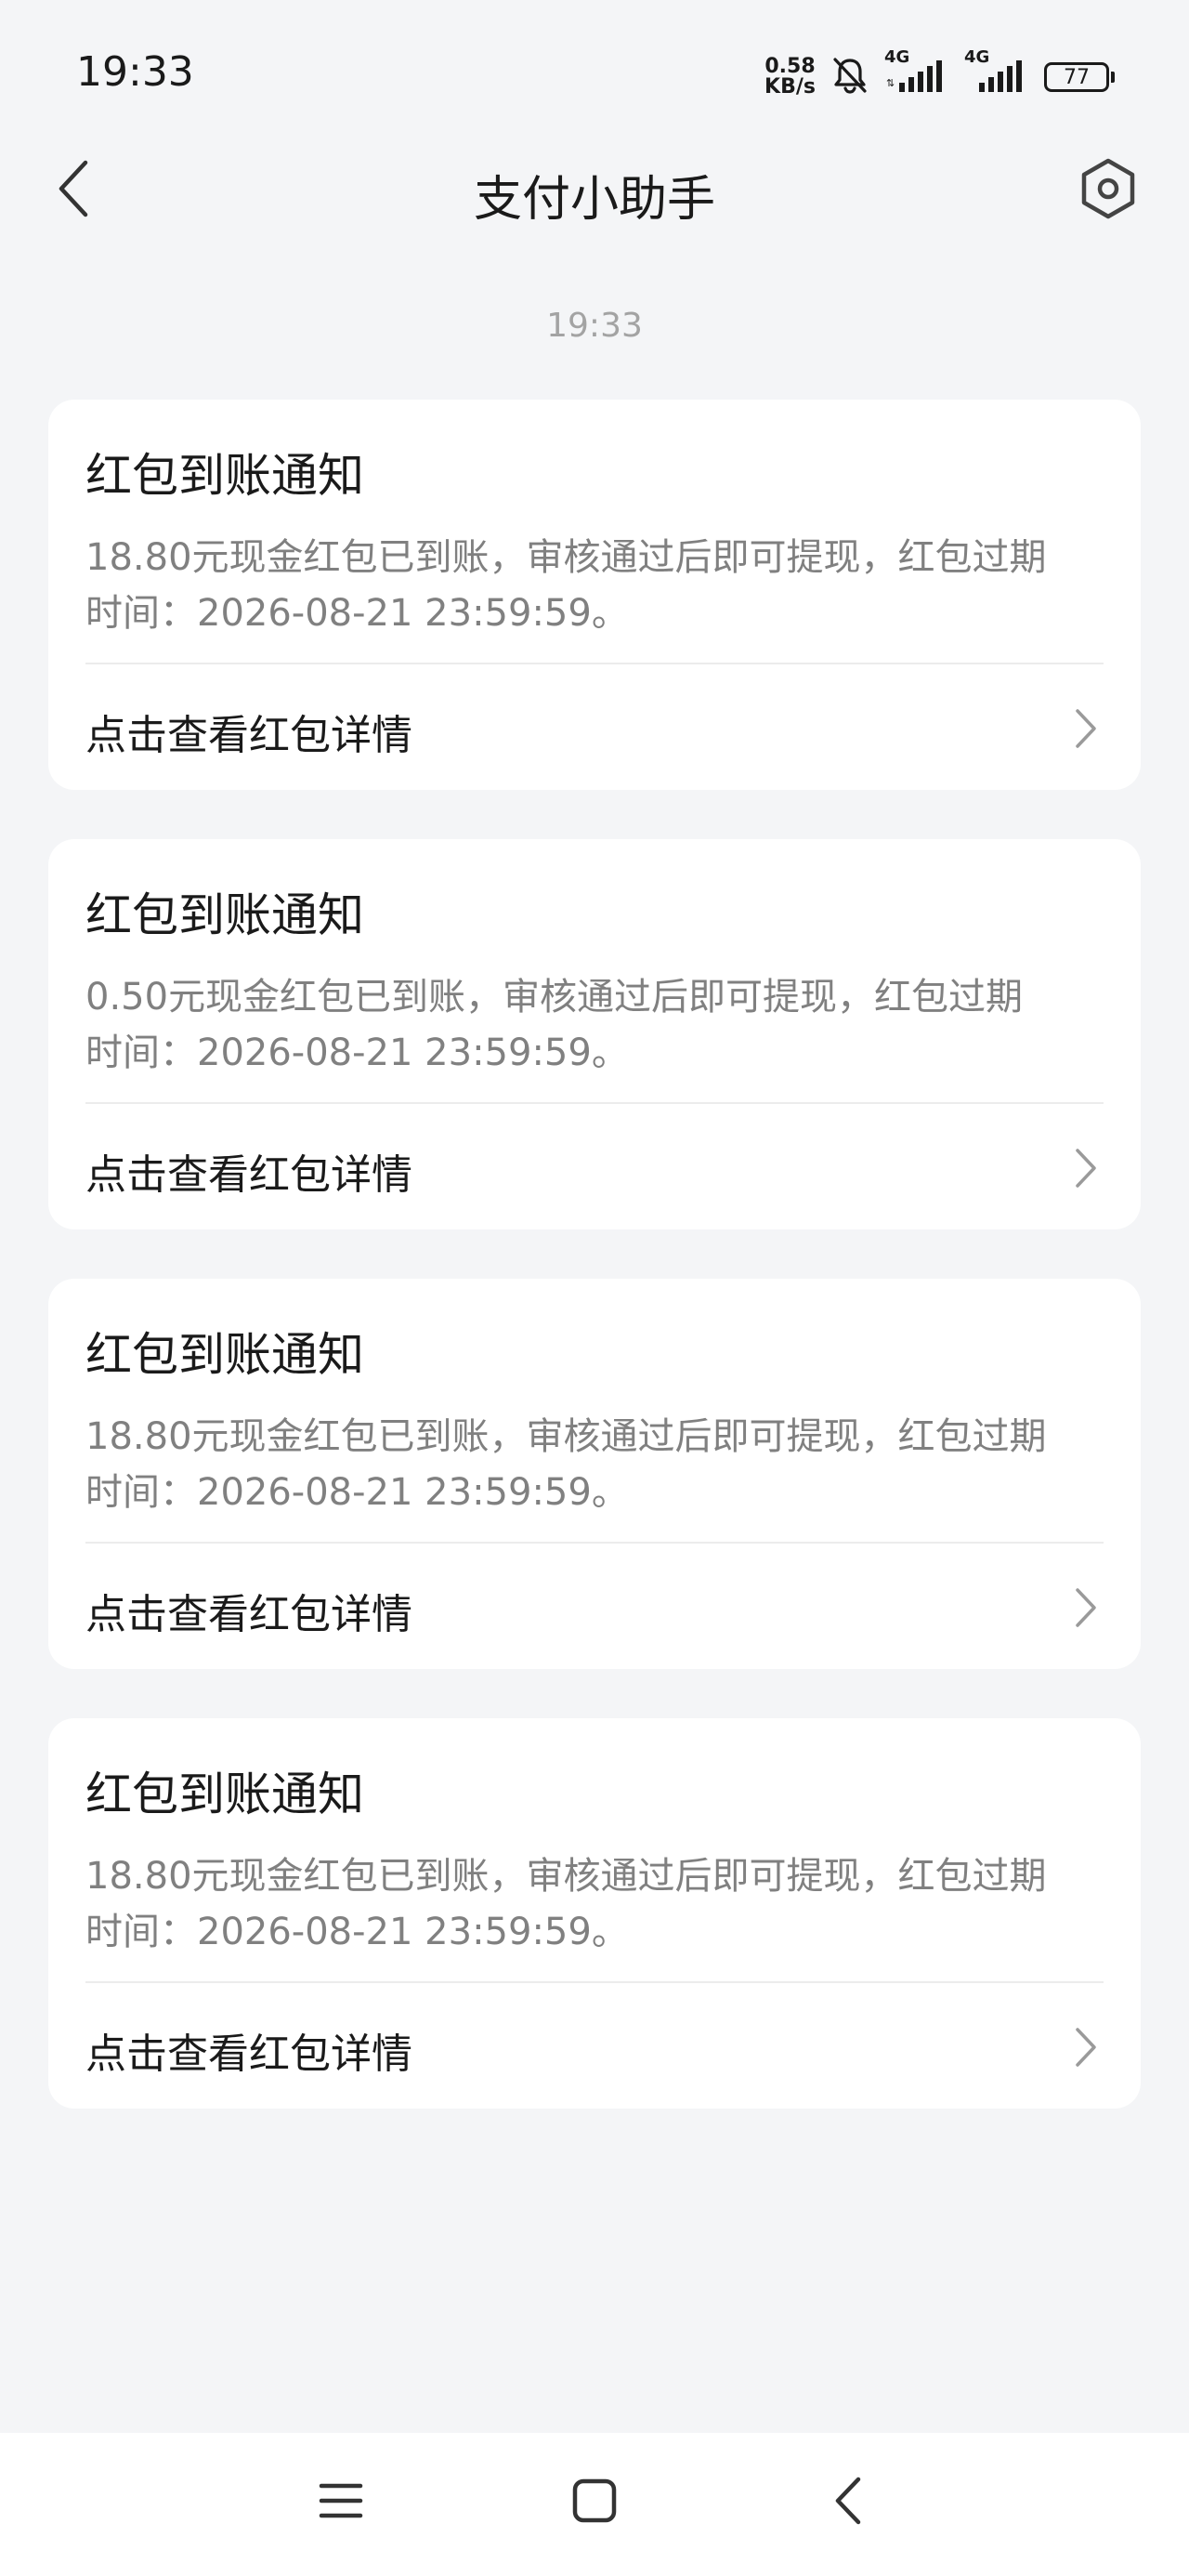  I want to click on sim1-signal: 4G ⇅, so click(917, 73).